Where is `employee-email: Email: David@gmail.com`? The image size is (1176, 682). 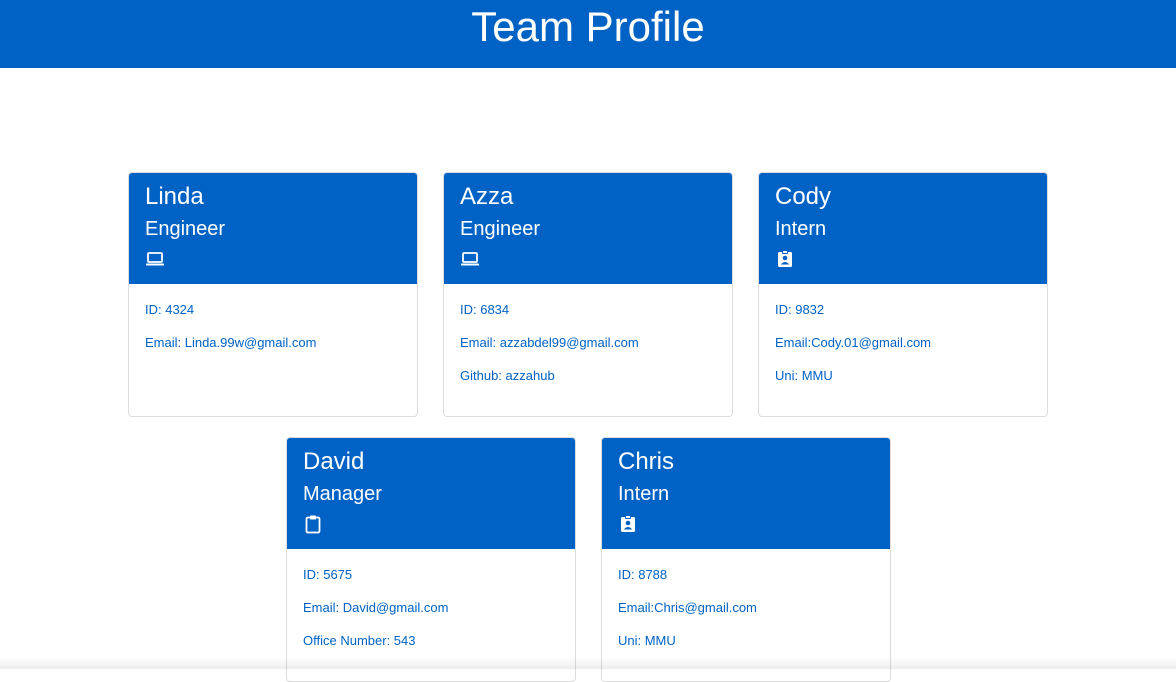
employee-email: Email: David@gmail.com is located at coordinates (431, 616).